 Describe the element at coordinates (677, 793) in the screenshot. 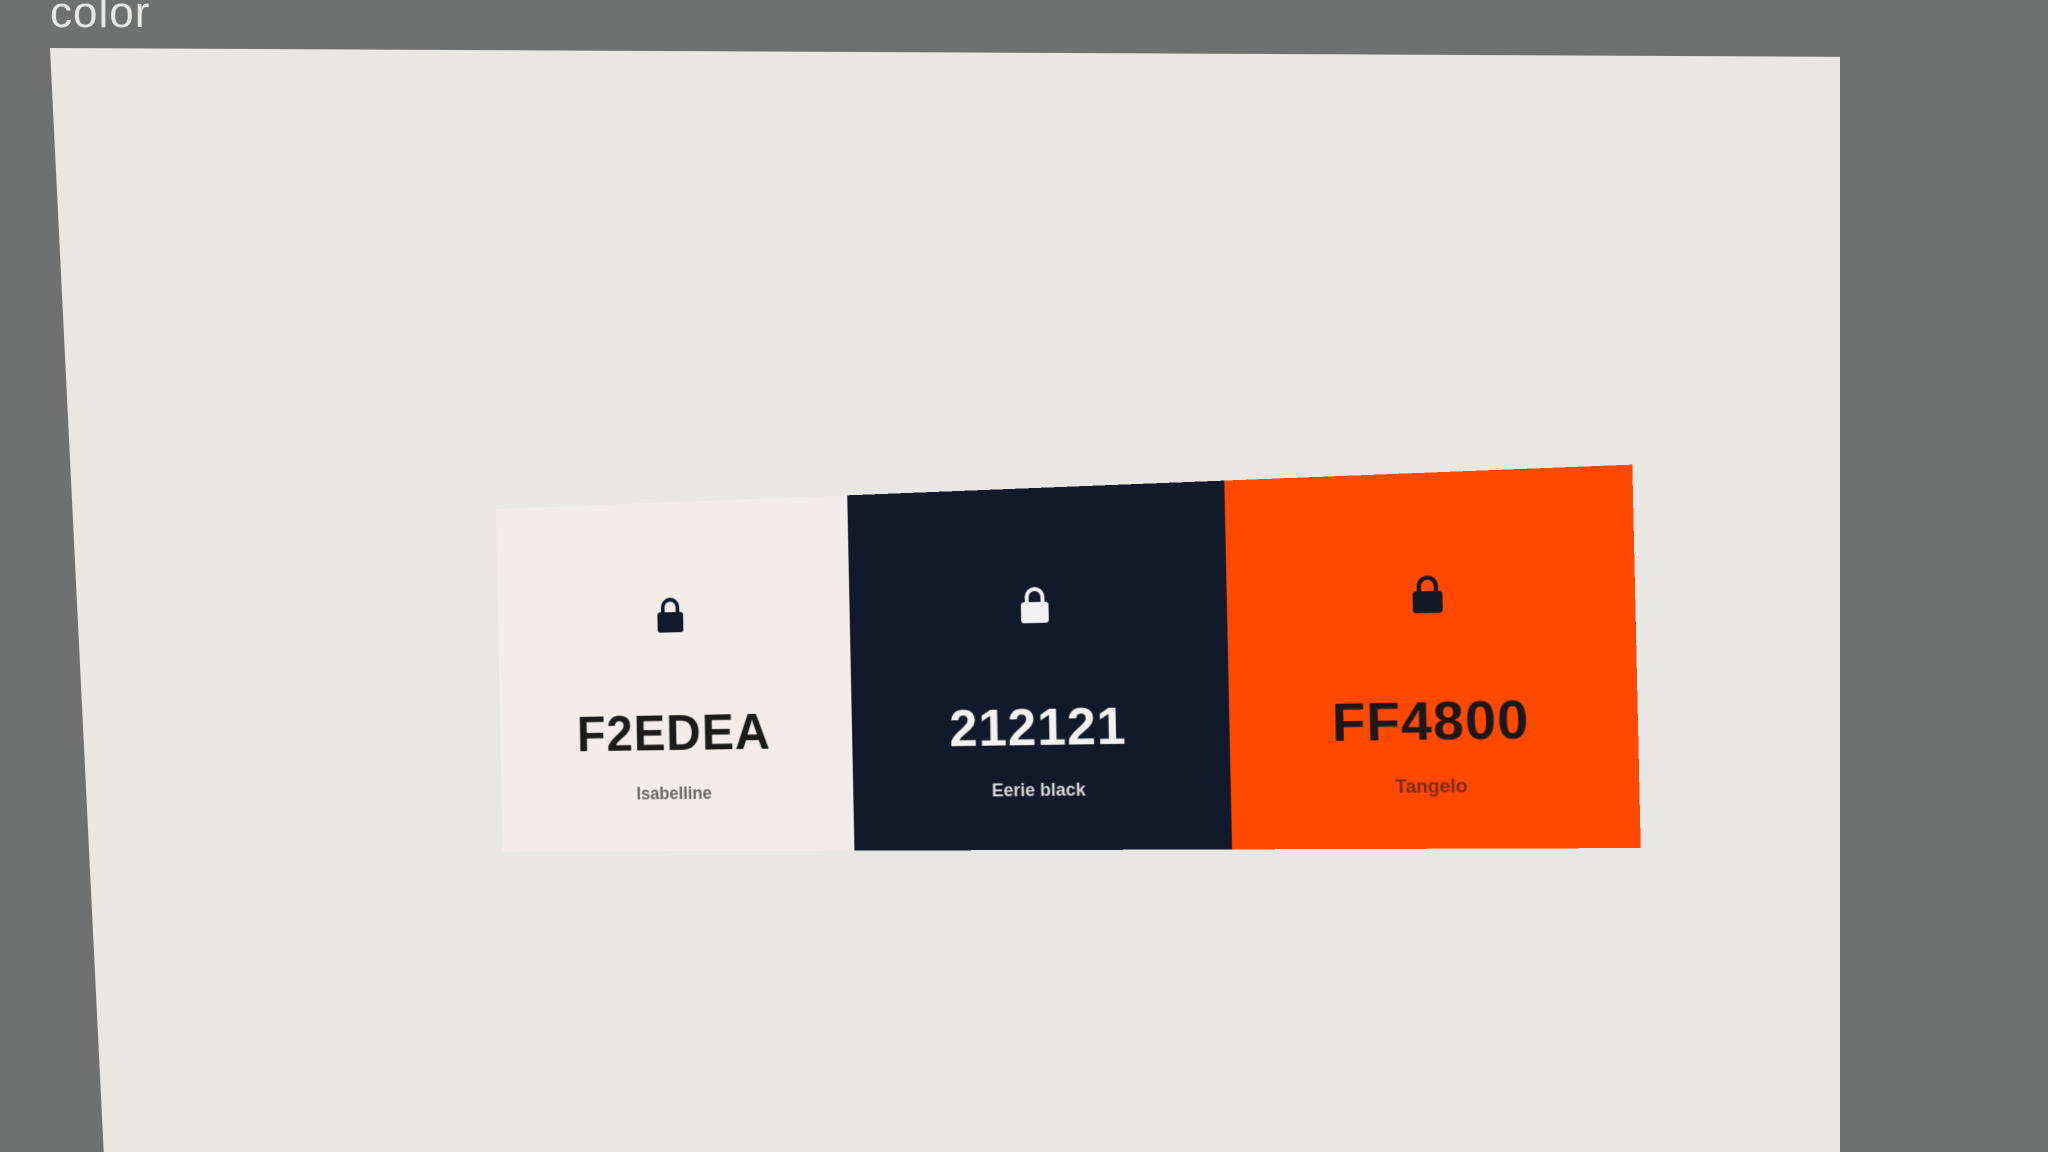

I see `color-name: Isabelline` at that location.